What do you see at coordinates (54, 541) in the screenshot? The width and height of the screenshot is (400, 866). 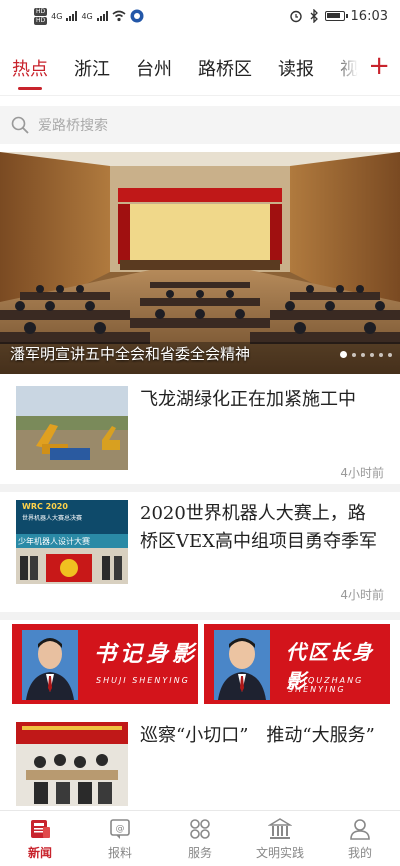 I see `thumb-text-3: 少年机器人设计大赛` at bounding box center [54, 541].